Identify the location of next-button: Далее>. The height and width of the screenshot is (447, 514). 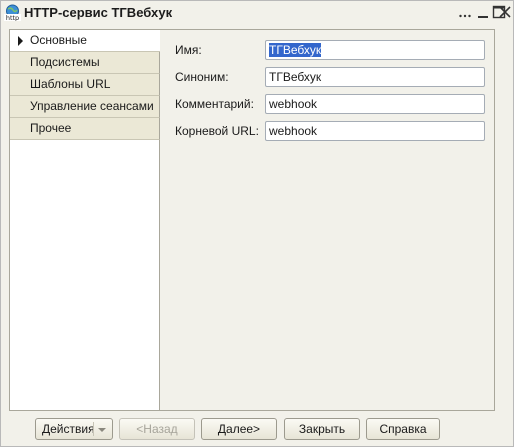
(239, 429).